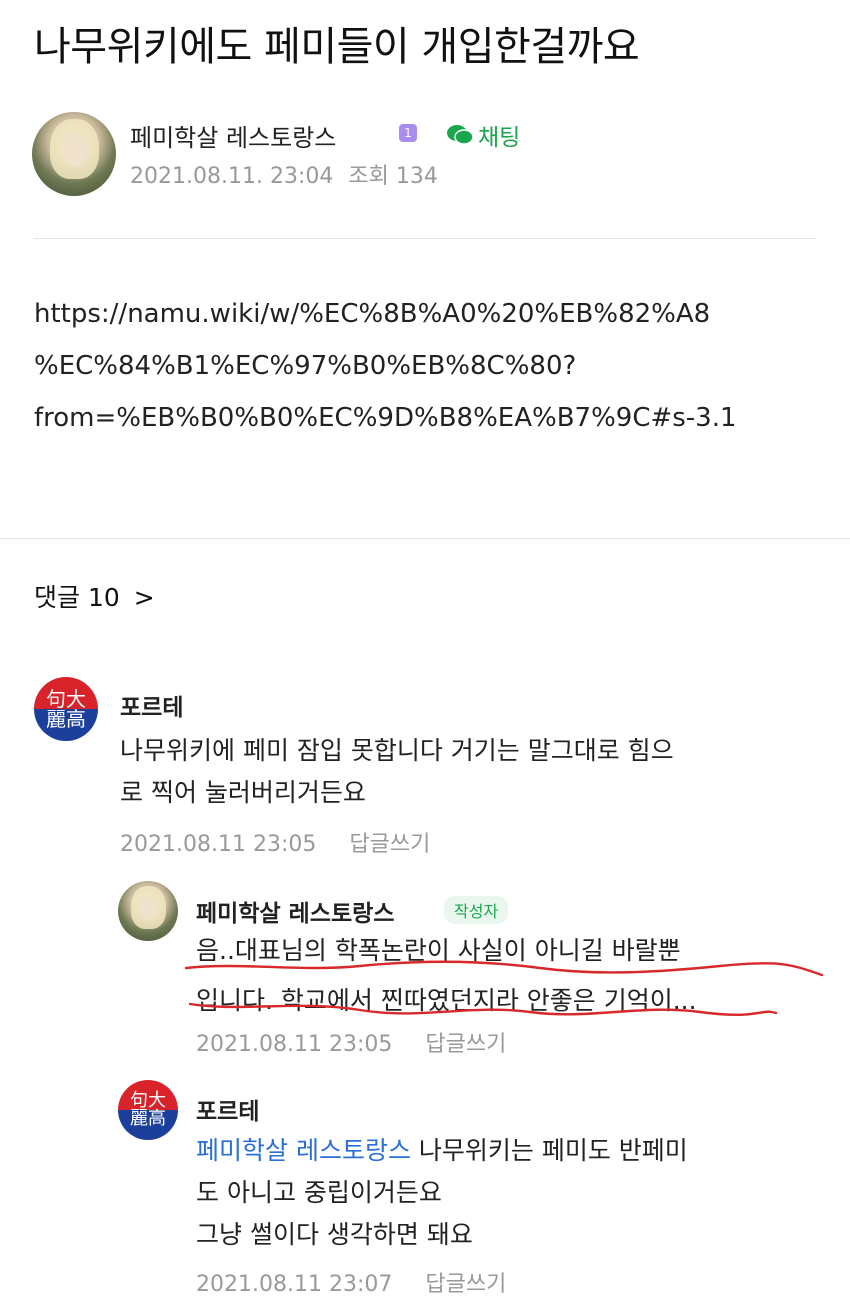 The image size is (850, 1316). I want to click on comment-line: 그냥 썰이다 생각하면 돼요, so click(334, 1234).